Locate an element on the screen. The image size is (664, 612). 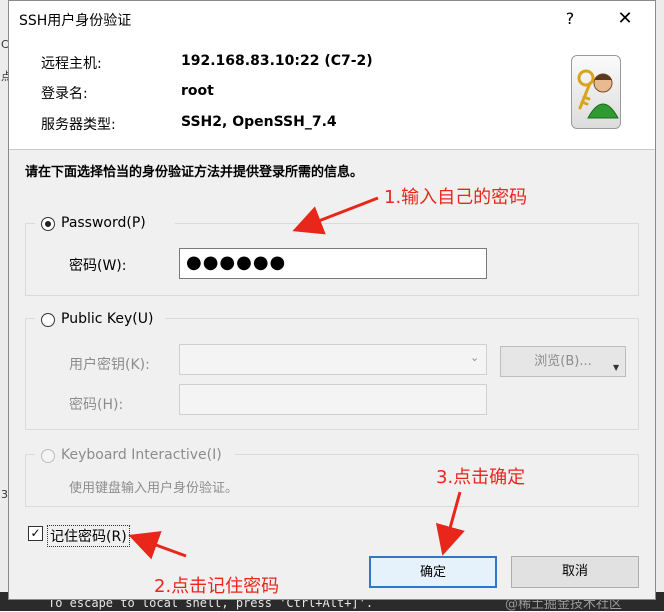
arrow-step3 is located at coordinates (450, 523).